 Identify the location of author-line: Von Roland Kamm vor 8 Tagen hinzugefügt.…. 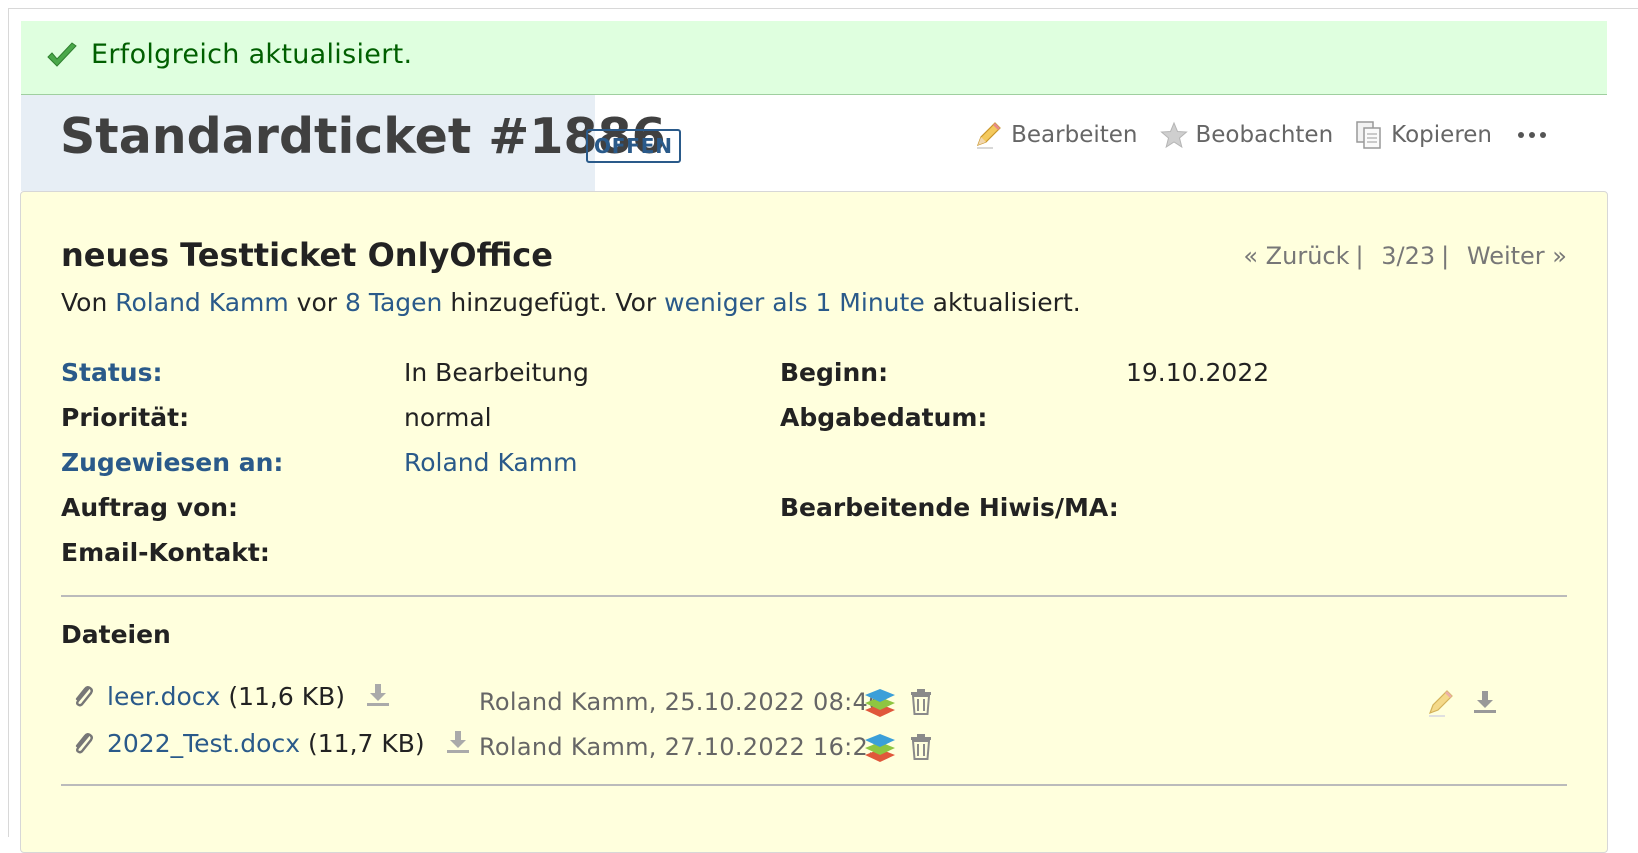
(571, 302).